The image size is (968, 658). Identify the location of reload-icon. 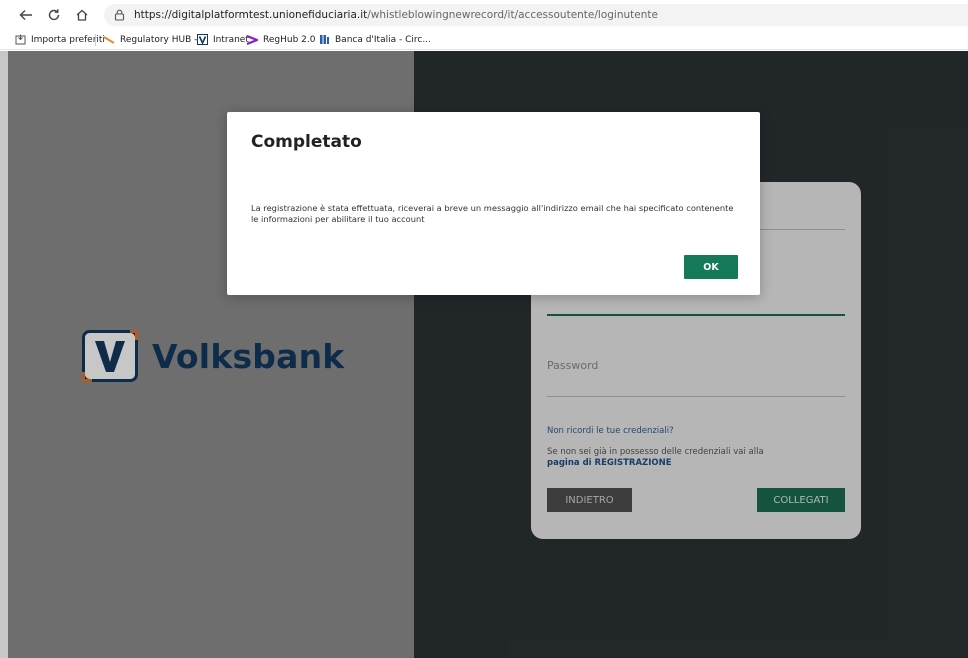
(54, 15).